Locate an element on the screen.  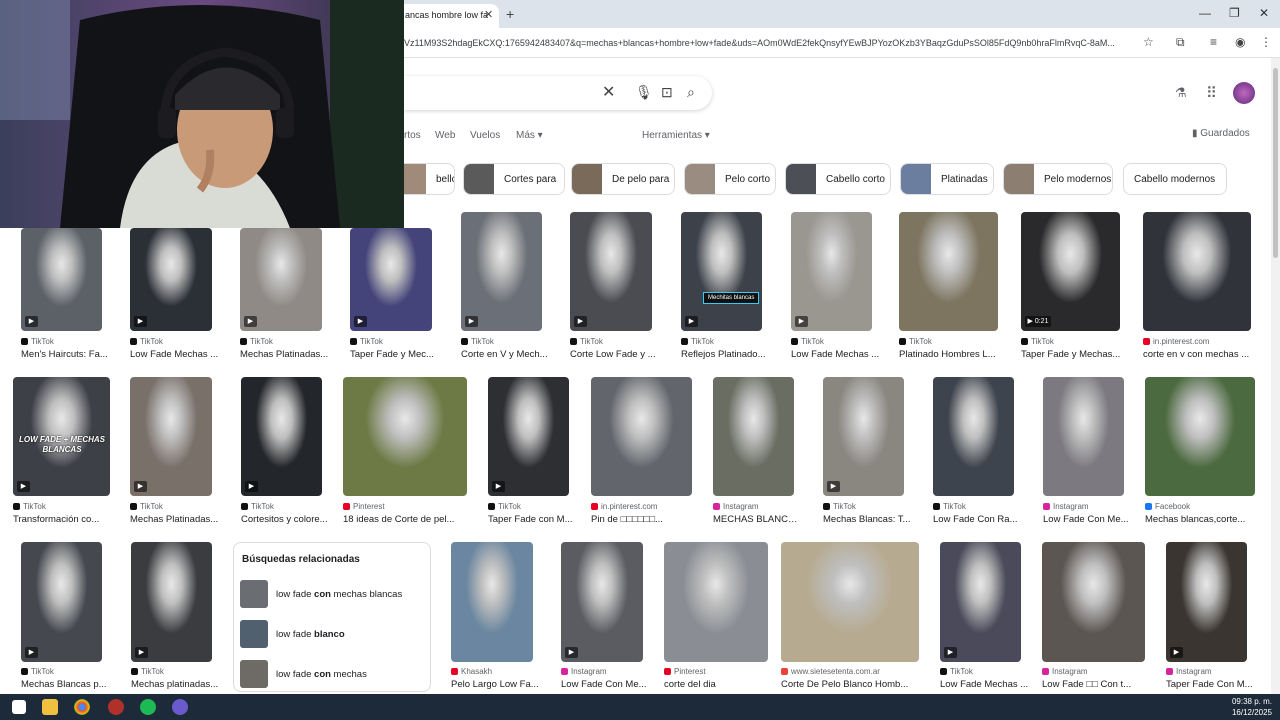
result-title: corte del dia is located at coordinates (720, 684).